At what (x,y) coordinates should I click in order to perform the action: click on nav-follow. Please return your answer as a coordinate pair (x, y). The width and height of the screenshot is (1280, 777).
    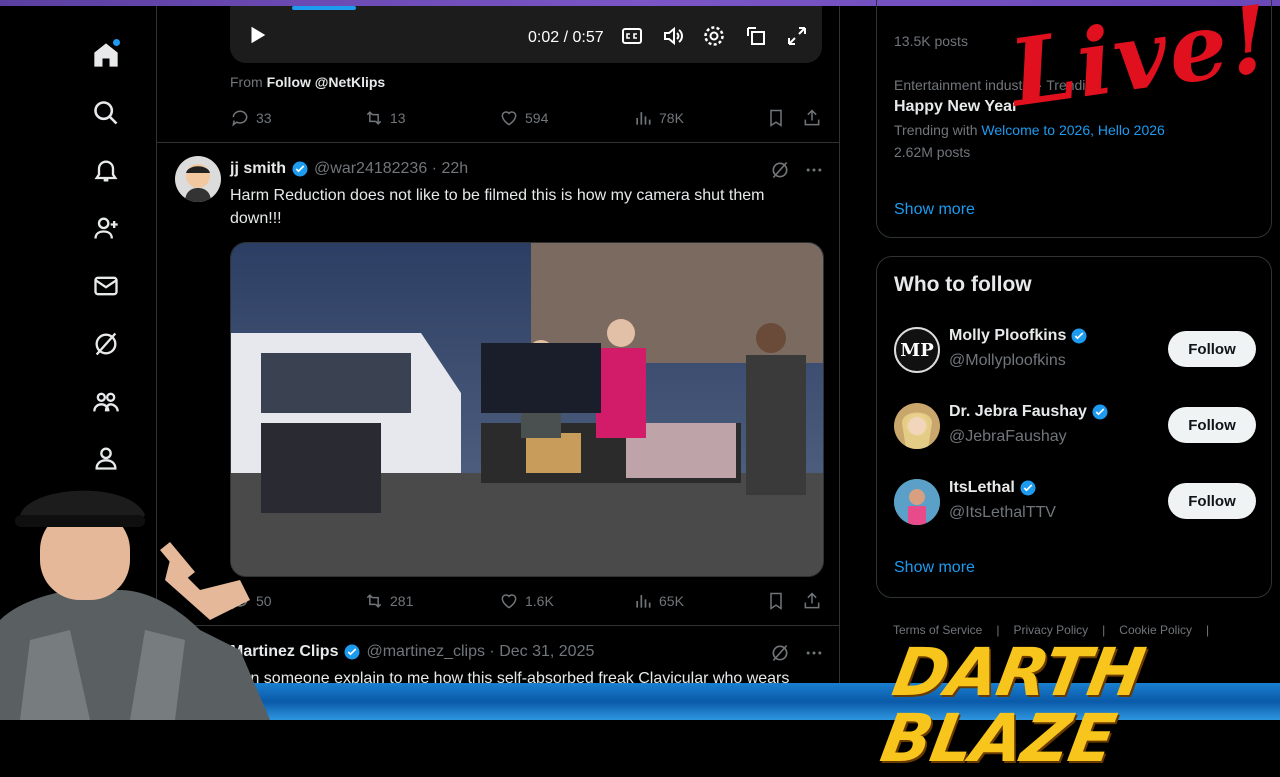
    Looking at the image, I should click on (106, 228).